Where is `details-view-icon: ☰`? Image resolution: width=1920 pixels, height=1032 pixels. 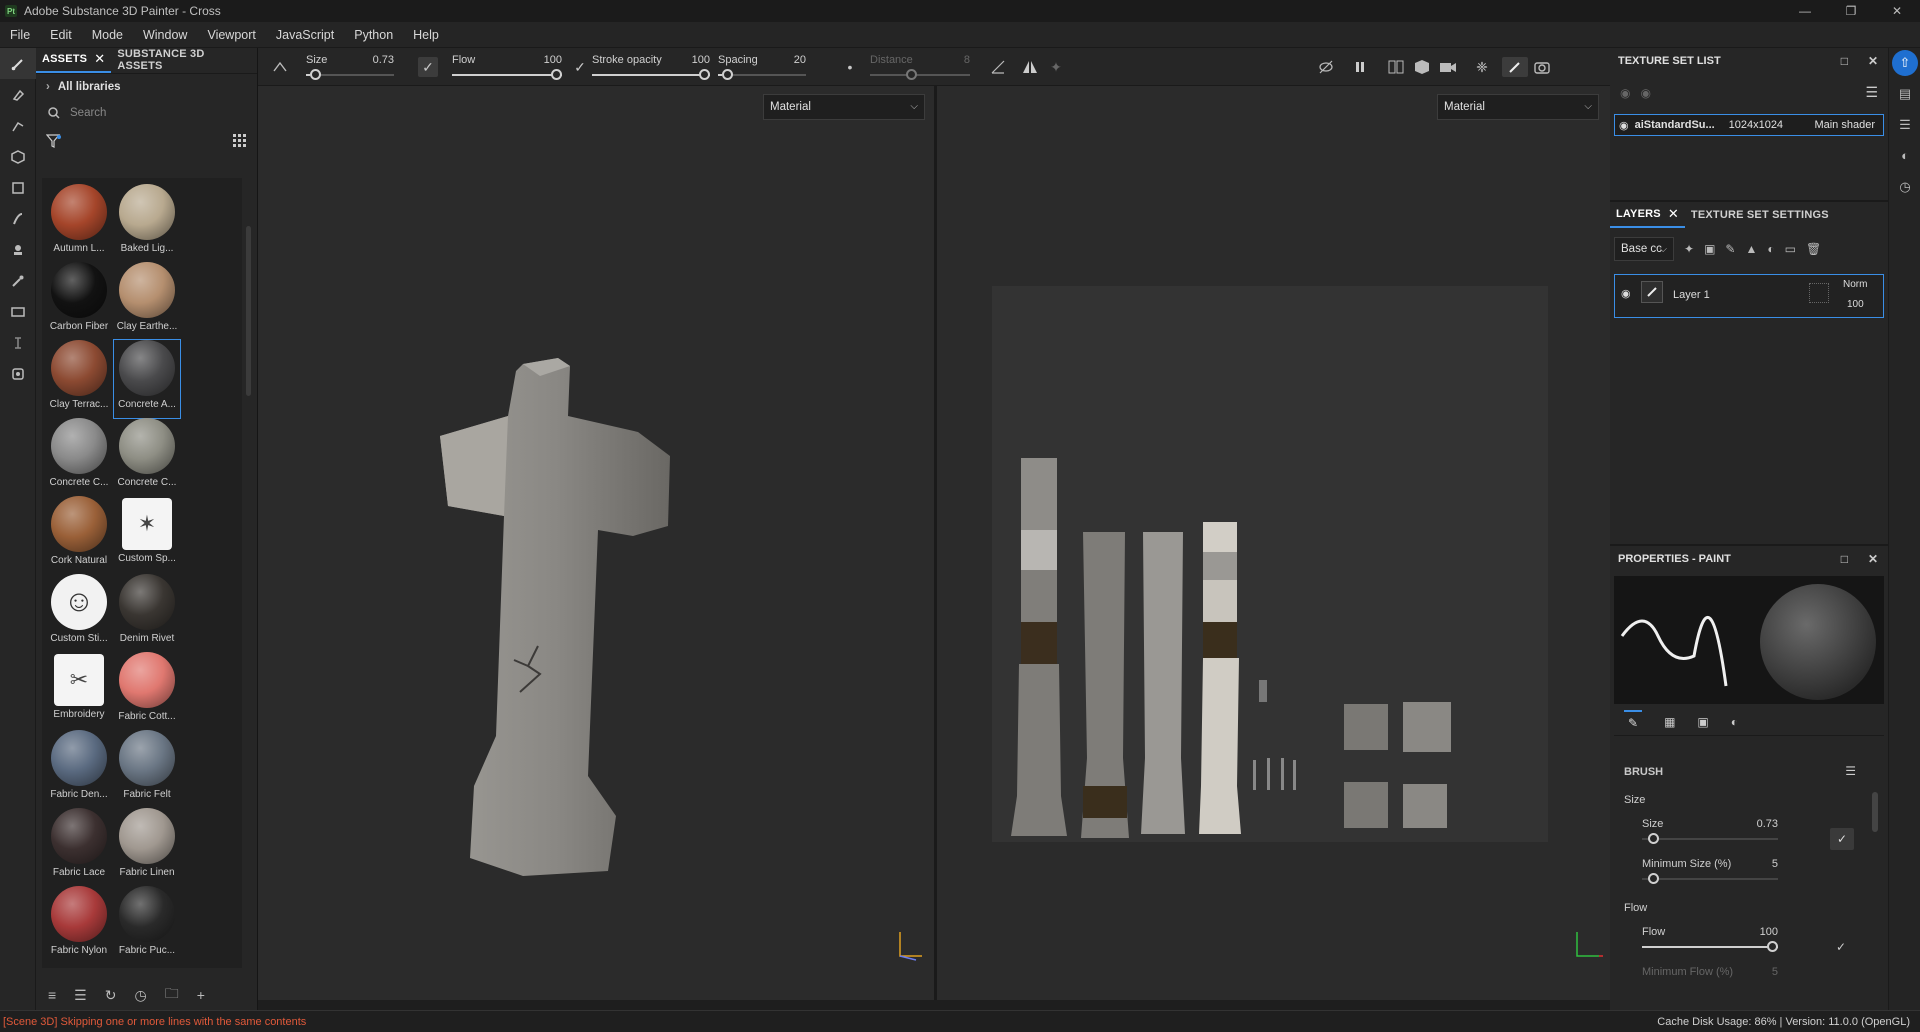 details-view-icon: ☰ is located at coordinates (80, 995).